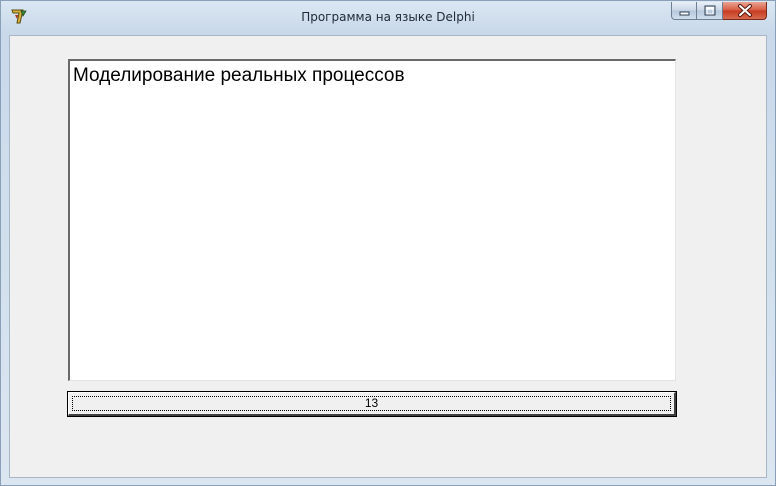  I want to click on close-icon, so click(745, 10).